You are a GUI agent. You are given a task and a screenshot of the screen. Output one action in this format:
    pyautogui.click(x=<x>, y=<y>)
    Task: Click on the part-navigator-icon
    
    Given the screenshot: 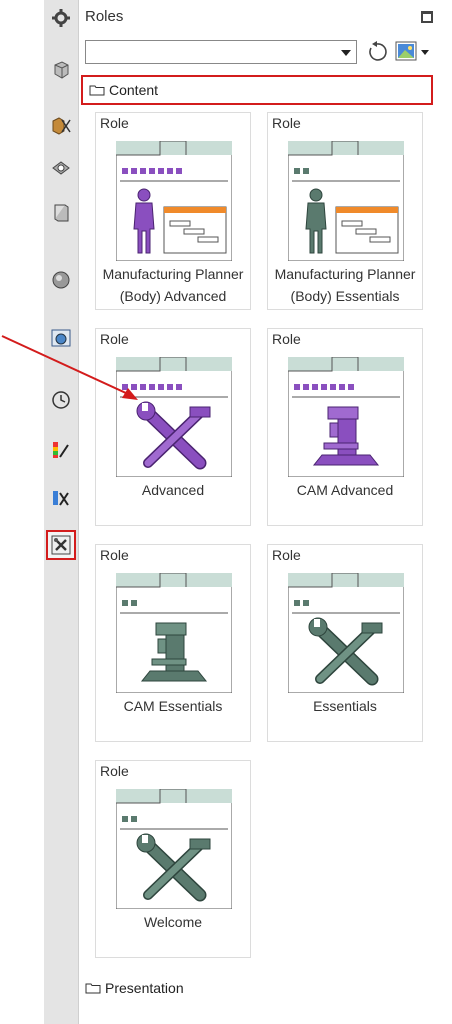 What is the action you would take?
    pyautogui.click(x=61, y=167)
    